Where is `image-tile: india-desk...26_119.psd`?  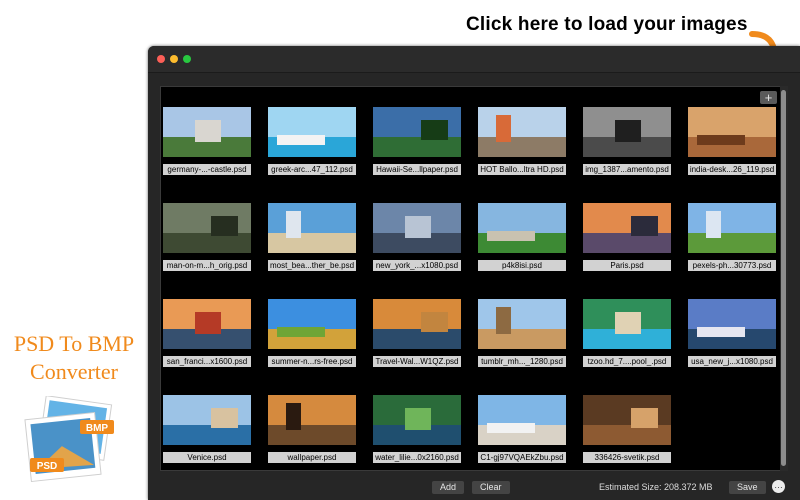
image-tile: india-desk...26_119.psd is located at coordinates (733, 148).